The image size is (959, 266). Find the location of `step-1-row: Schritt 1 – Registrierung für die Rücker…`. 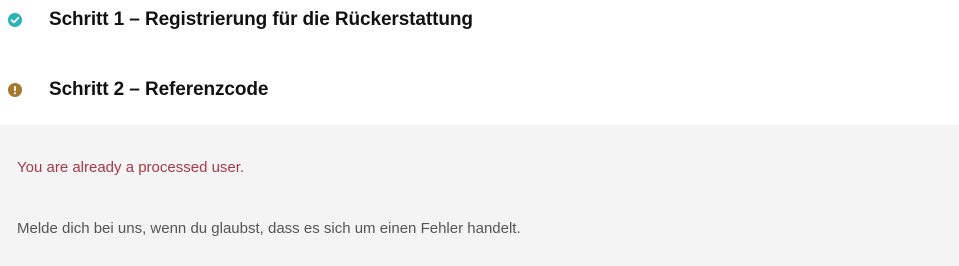

step-1-row: Schritt 1 – Registrierung für die Rücker… is located at coordinates (479, 20).